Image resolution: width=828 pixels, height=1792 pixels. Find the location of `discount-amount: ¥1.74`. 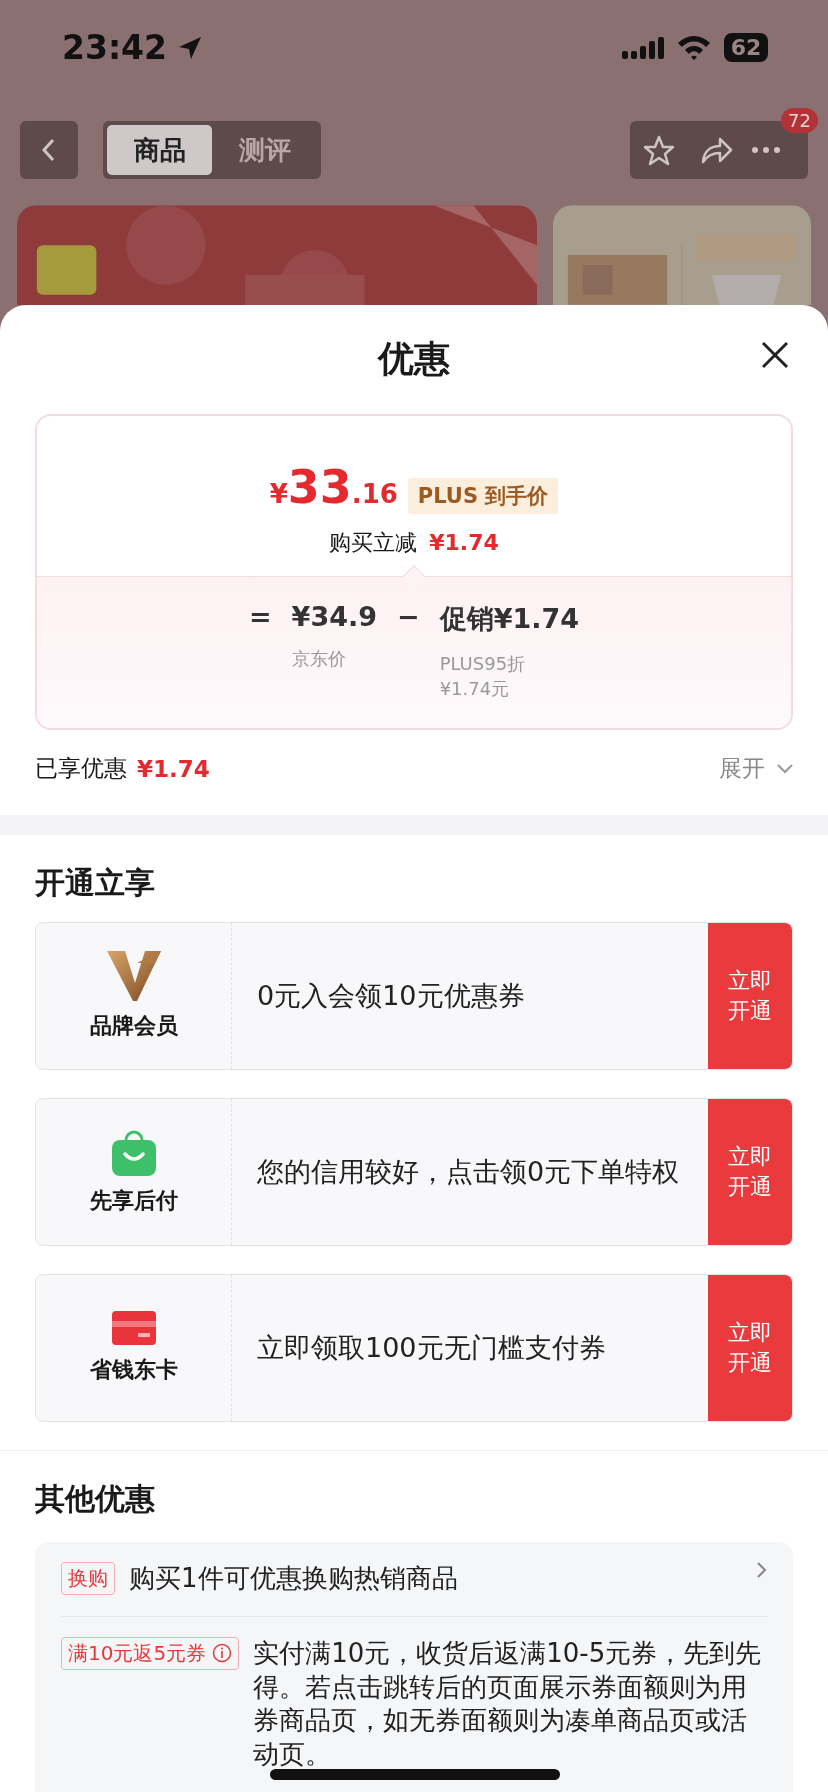

discount-amount: ¥1.74 is located at coordinates (464, 542).